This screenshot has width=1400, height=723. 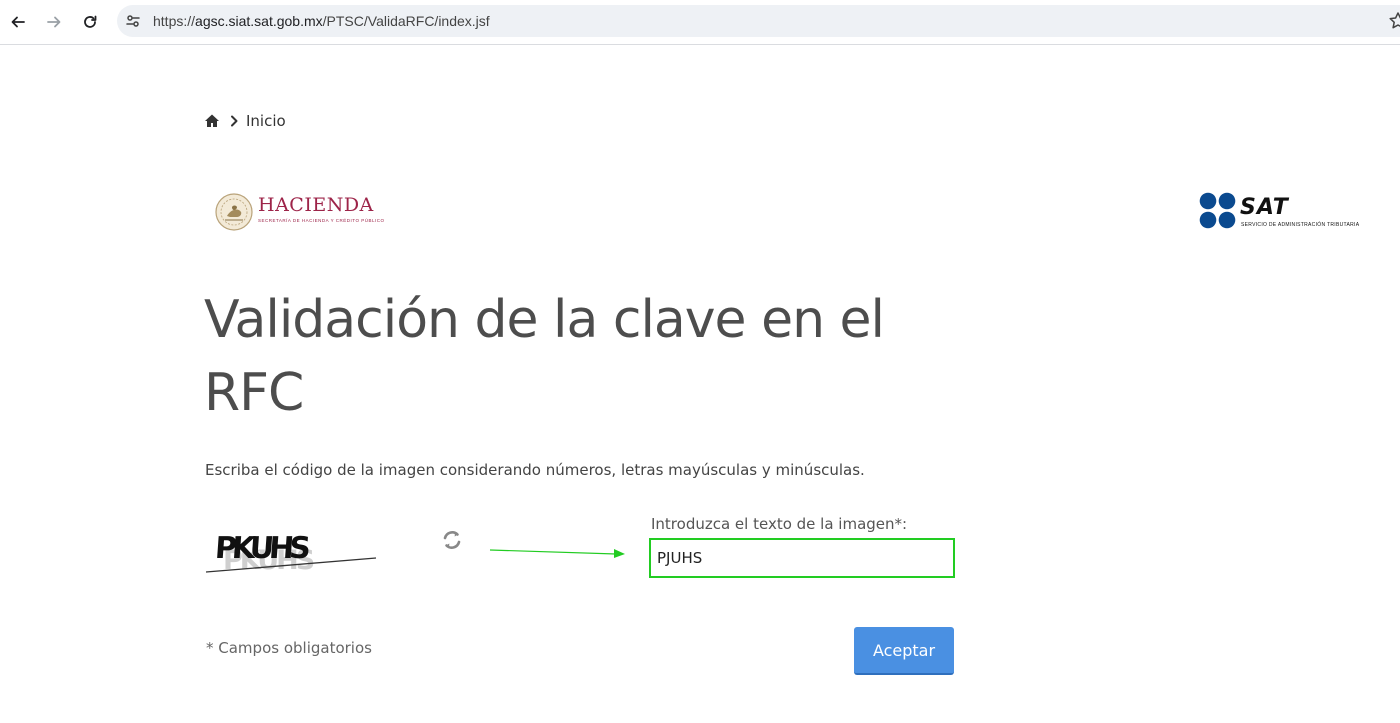 I want to click on captcha-input, so click(x=802, y=558).